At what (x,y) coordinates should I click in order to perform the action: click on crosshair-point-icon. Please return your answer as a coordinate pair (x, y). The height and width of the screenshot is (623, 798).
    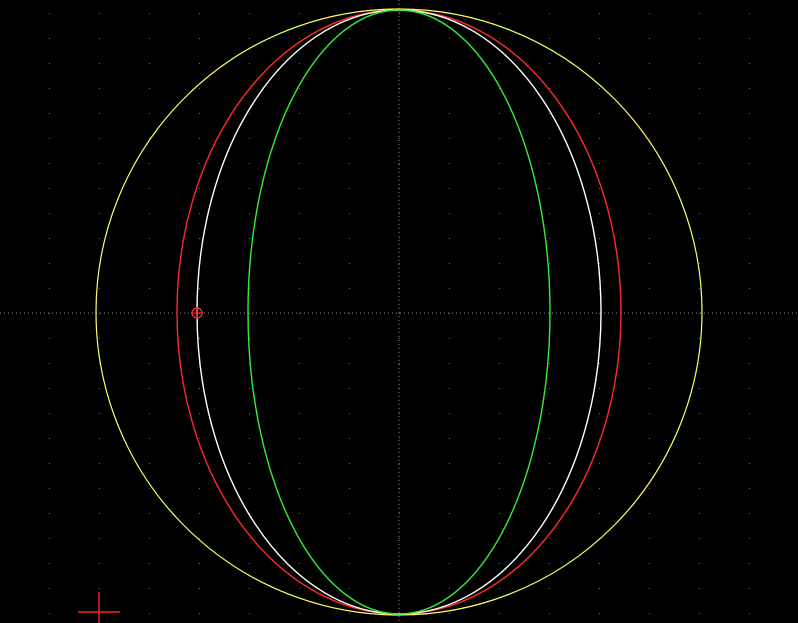
    Looking at the image, I should click on (197, 313).